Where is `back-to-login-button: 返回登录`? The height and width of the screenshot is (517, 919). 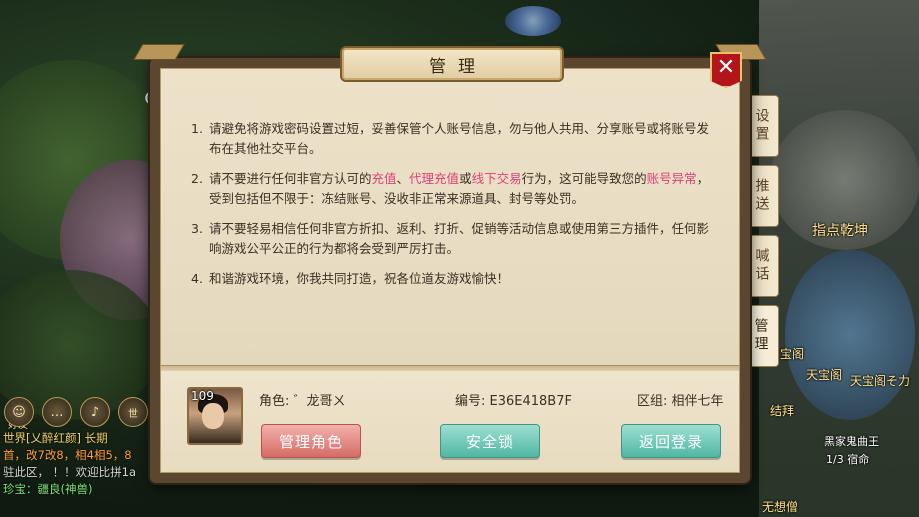 back-to-login-button: 返回登录 is located at coordinates (671, 441).